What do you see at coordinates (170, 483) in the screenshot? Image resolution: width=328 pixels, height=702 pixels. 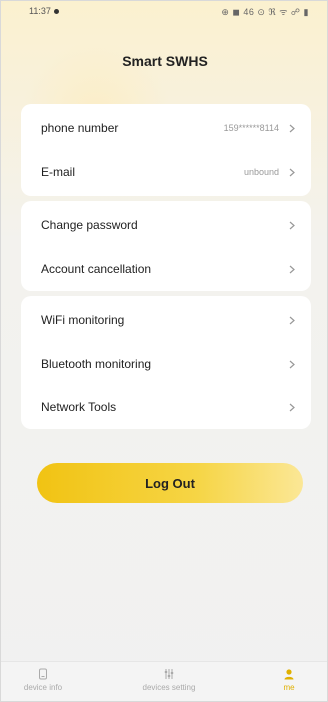 I see `logout-button: Log Out` at bounding box center [170, 483].